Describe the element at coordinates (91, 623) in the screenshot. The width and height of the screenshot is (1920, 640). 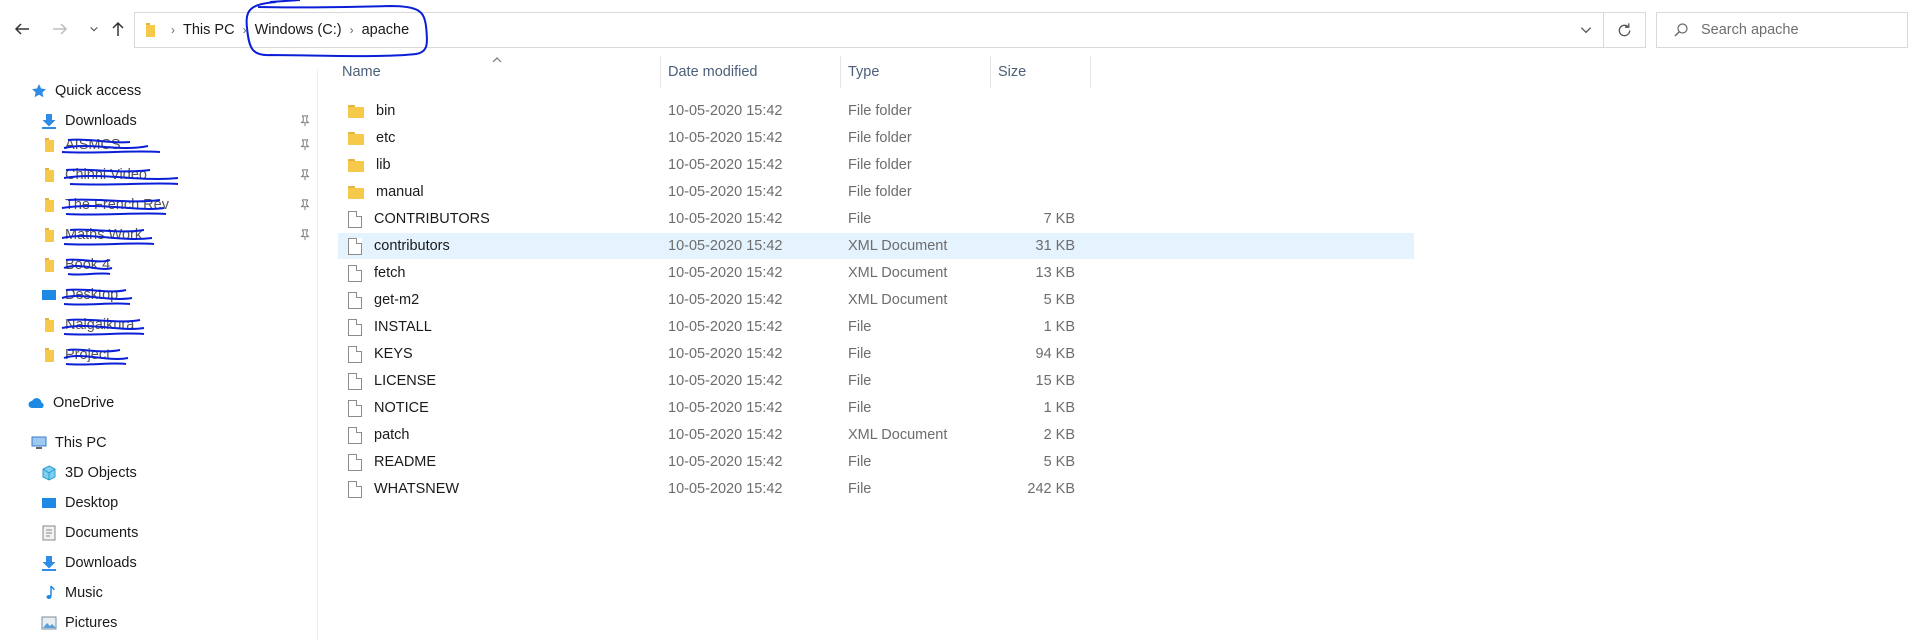
I see `nav-label: Pictures` at that location.